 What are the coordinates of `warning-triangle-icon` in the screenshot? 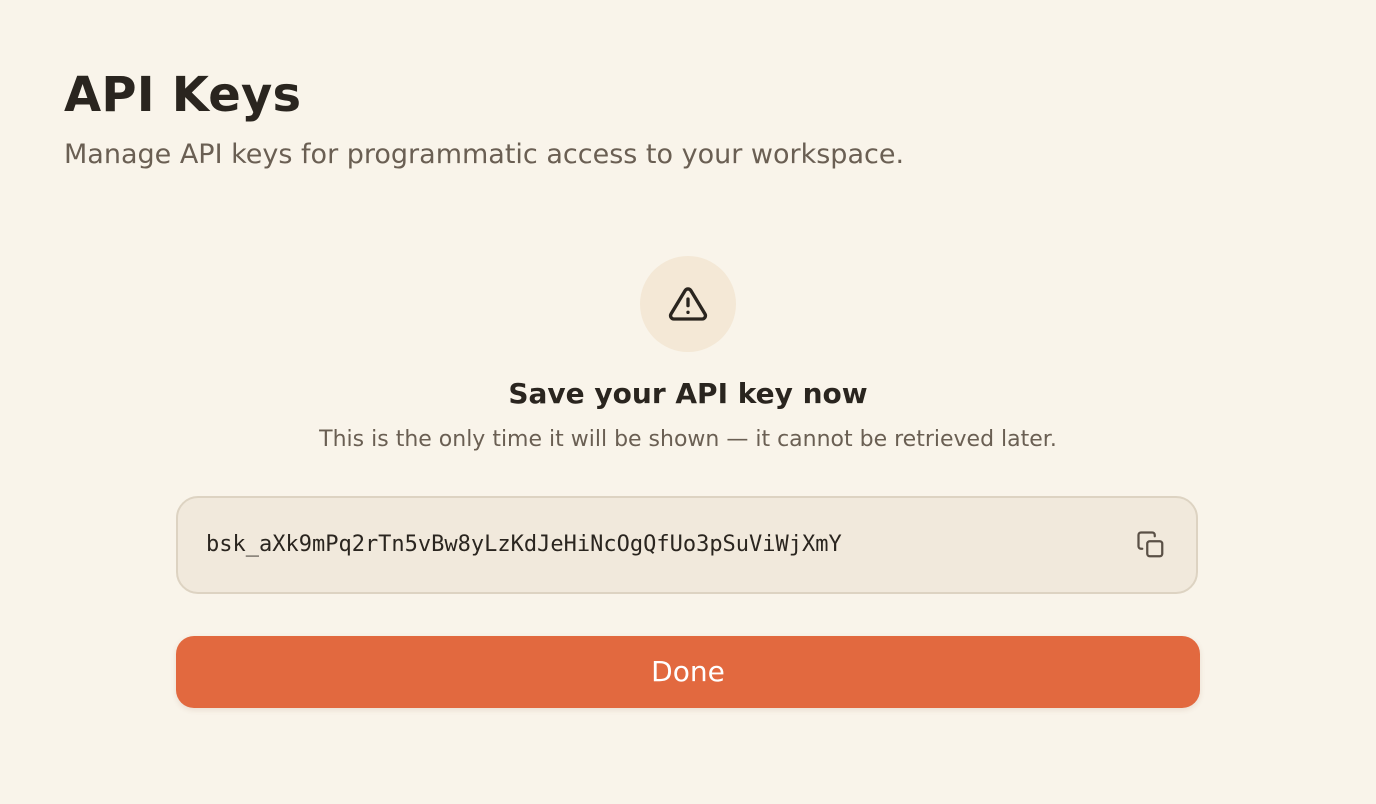 It's located at (688, 304).